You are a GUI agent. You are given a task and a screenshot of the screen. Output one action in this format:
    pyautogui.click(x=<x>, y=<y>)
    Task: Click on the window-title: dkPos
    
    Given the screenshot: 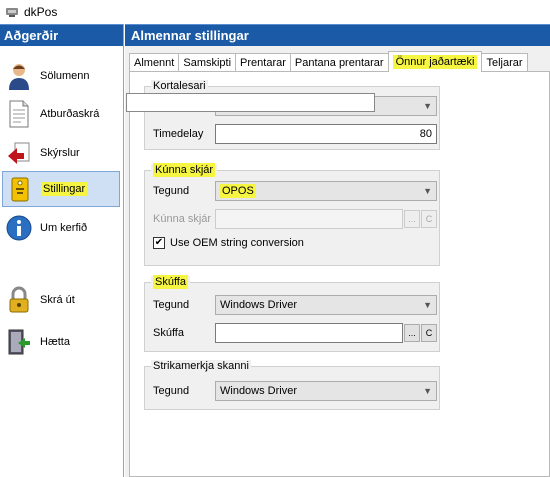 What is the action you would take?
    pyautogui.click(x=41, y=12)
    